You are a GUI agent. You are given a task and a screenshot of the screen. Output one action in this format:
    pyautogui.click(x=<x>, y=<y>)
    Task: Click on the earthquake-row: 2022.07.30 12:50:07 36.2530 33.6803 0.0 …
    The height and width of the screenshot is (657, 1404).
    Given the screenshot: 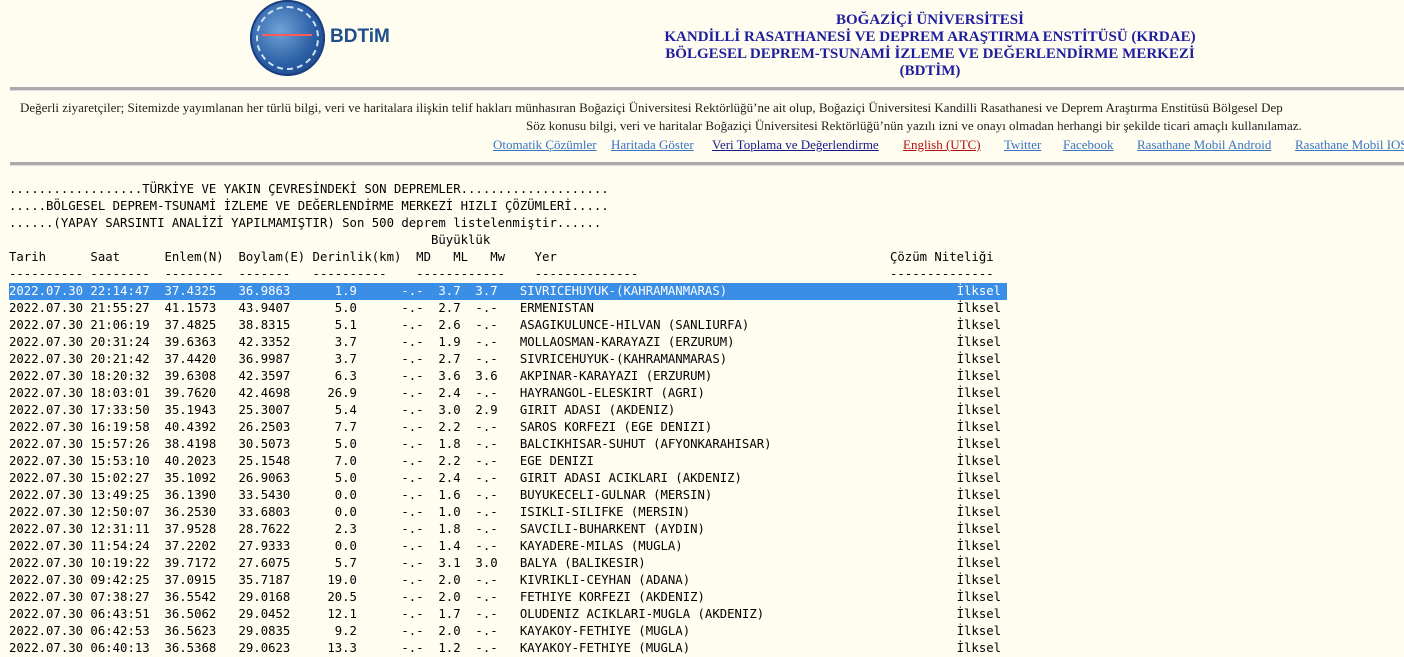 What is the action you would take?
    pyautogui.click(x=508, y=512)
    